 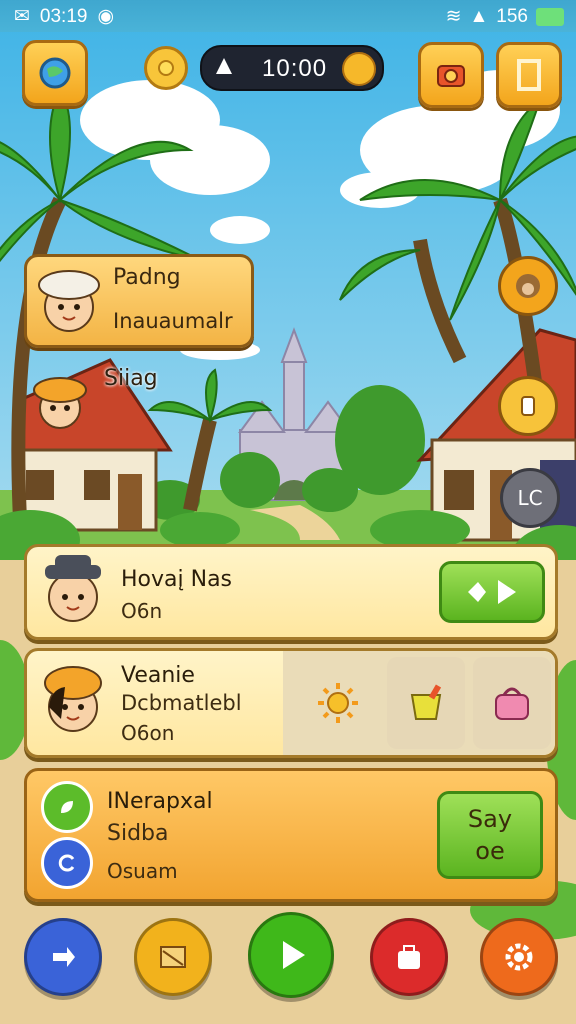 I want to click on arrow-icon, so click(x=64, y=957).